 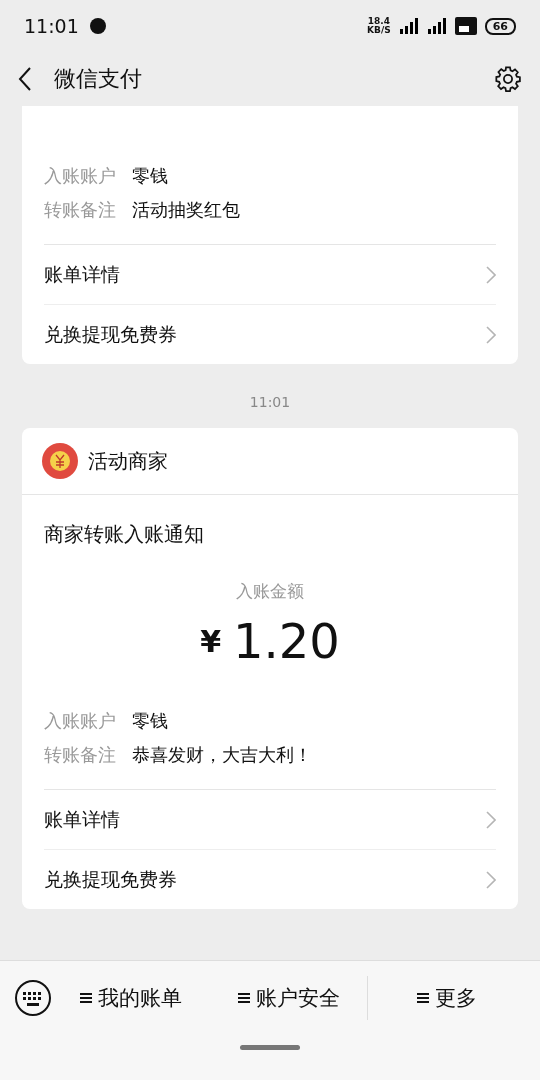 I want to click on settings-icon, so click(x=508, y=79).